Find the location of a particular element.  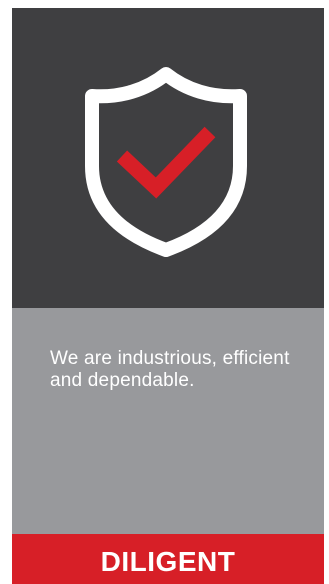

value-title: DILIGENT is located at coordinates (168, 561).